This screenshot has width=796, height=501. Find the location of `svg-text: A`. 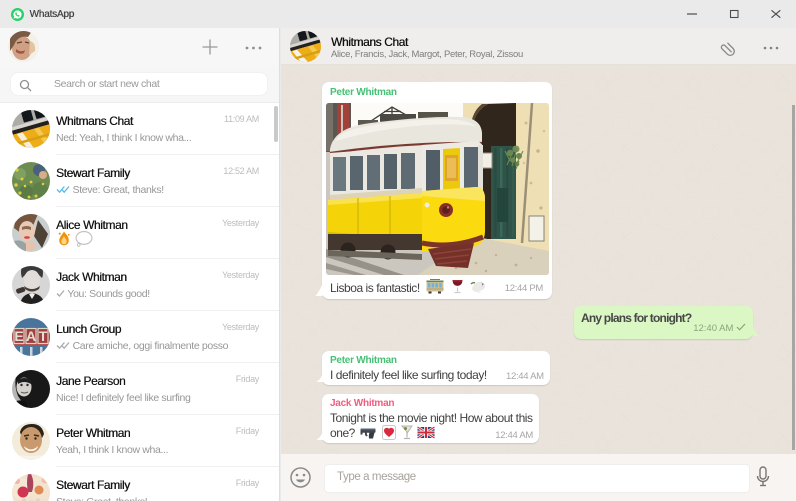

svg-text: A is located at coordinates (31, 336).